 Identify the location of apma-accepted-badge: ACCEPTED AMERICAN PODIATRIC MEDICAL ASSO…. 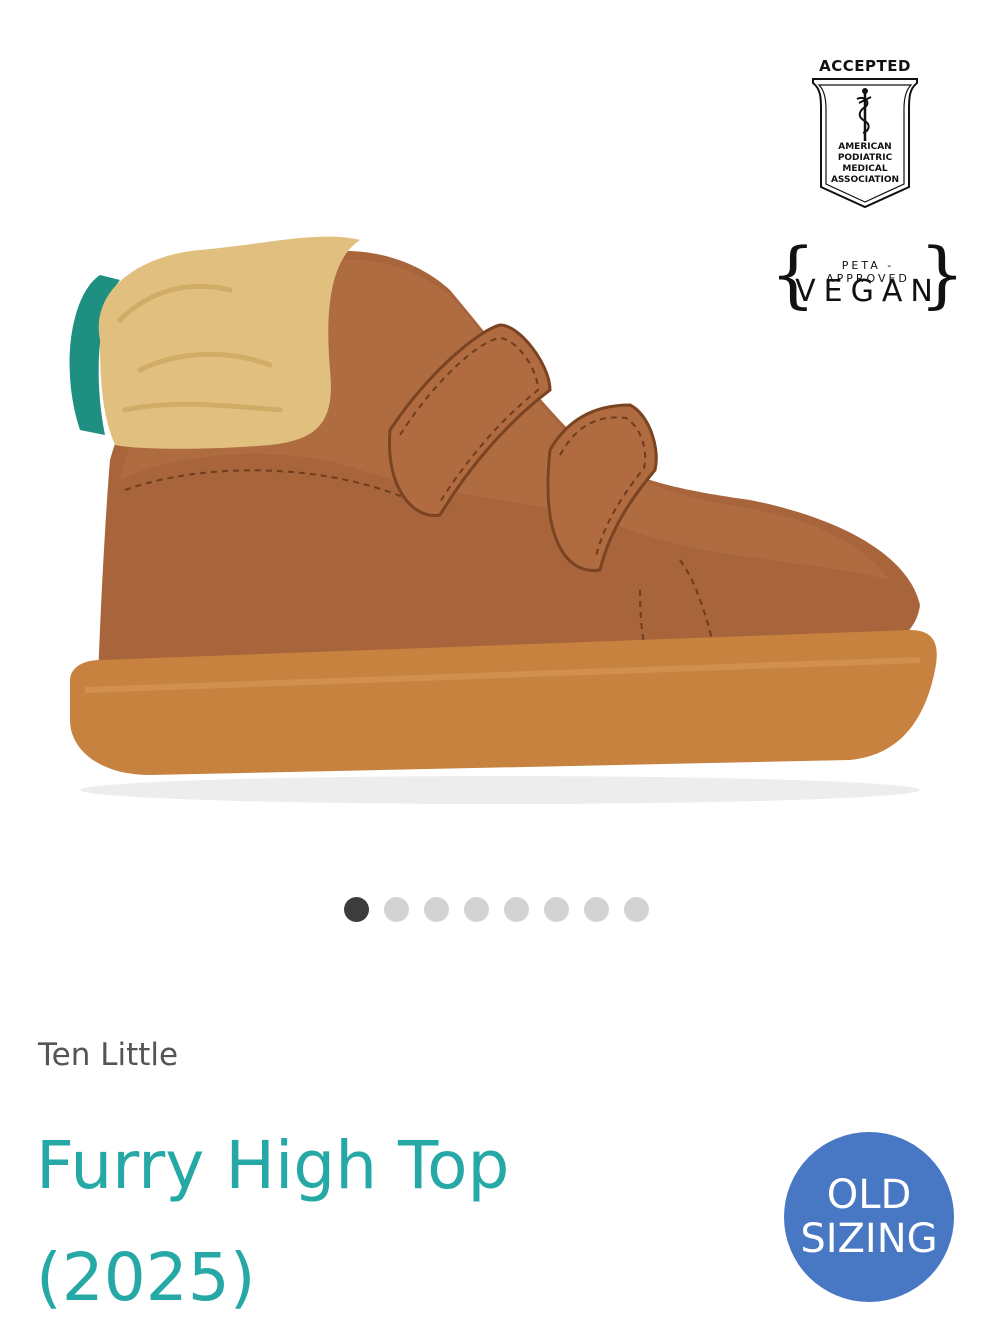
(865, 132).